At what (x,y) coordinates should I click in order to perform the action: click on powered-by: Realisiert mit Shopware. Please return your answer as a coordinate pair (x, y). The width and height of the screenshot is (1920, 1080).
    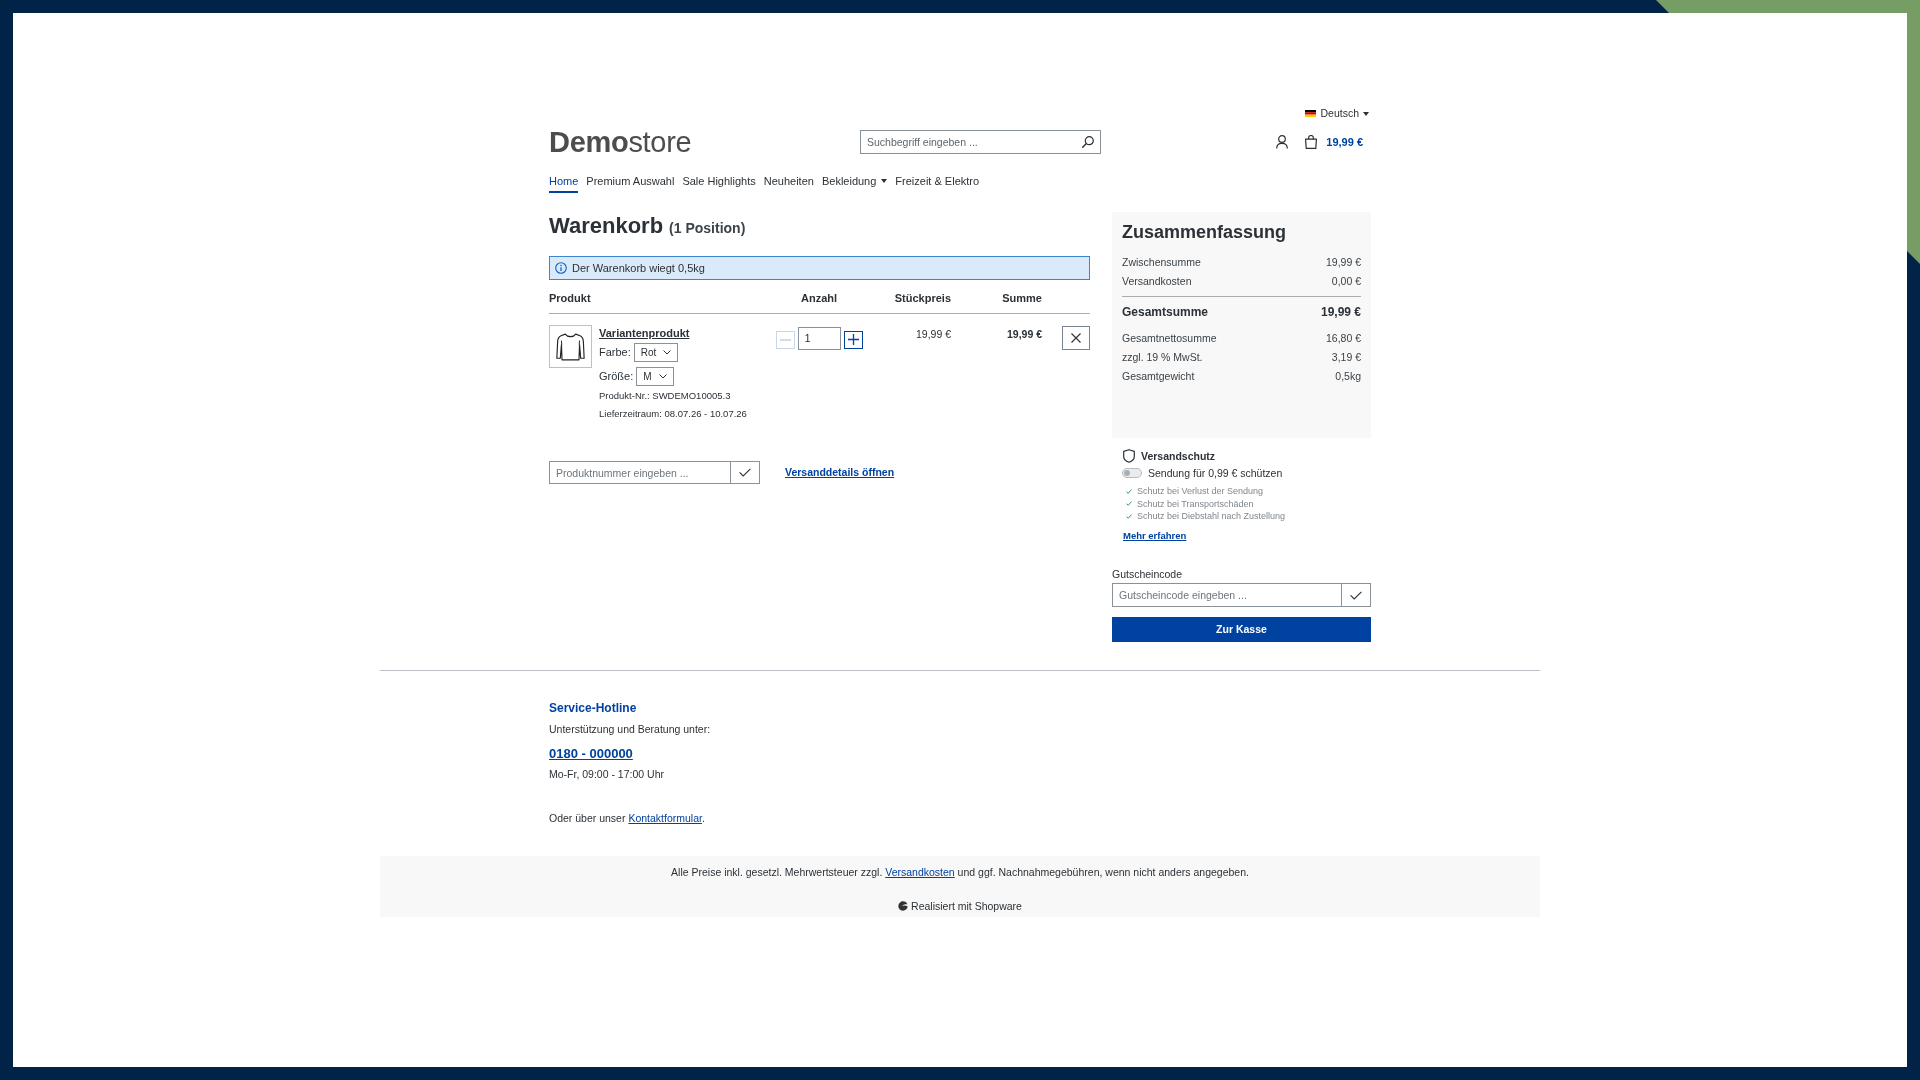
    Looking at the image, I should click on (966, 906).